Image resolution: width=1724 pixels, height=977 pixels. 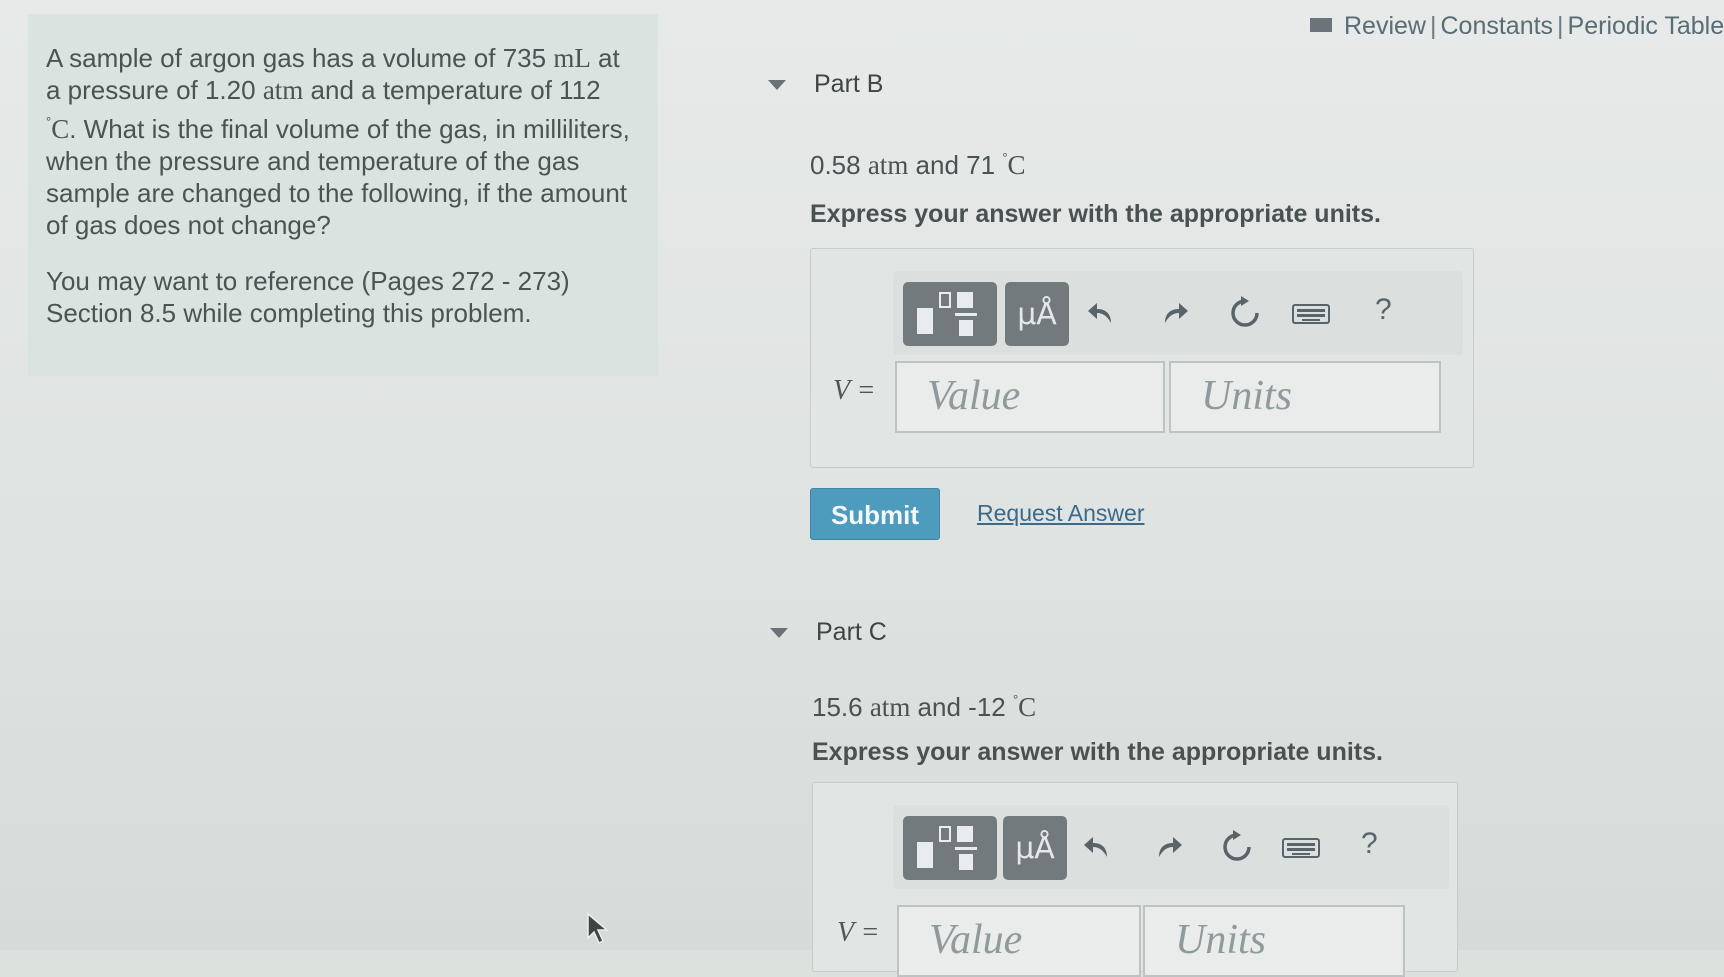 I want to click on top-links: Review | Constants | Periodic Table, so click(x=1517, y=26).